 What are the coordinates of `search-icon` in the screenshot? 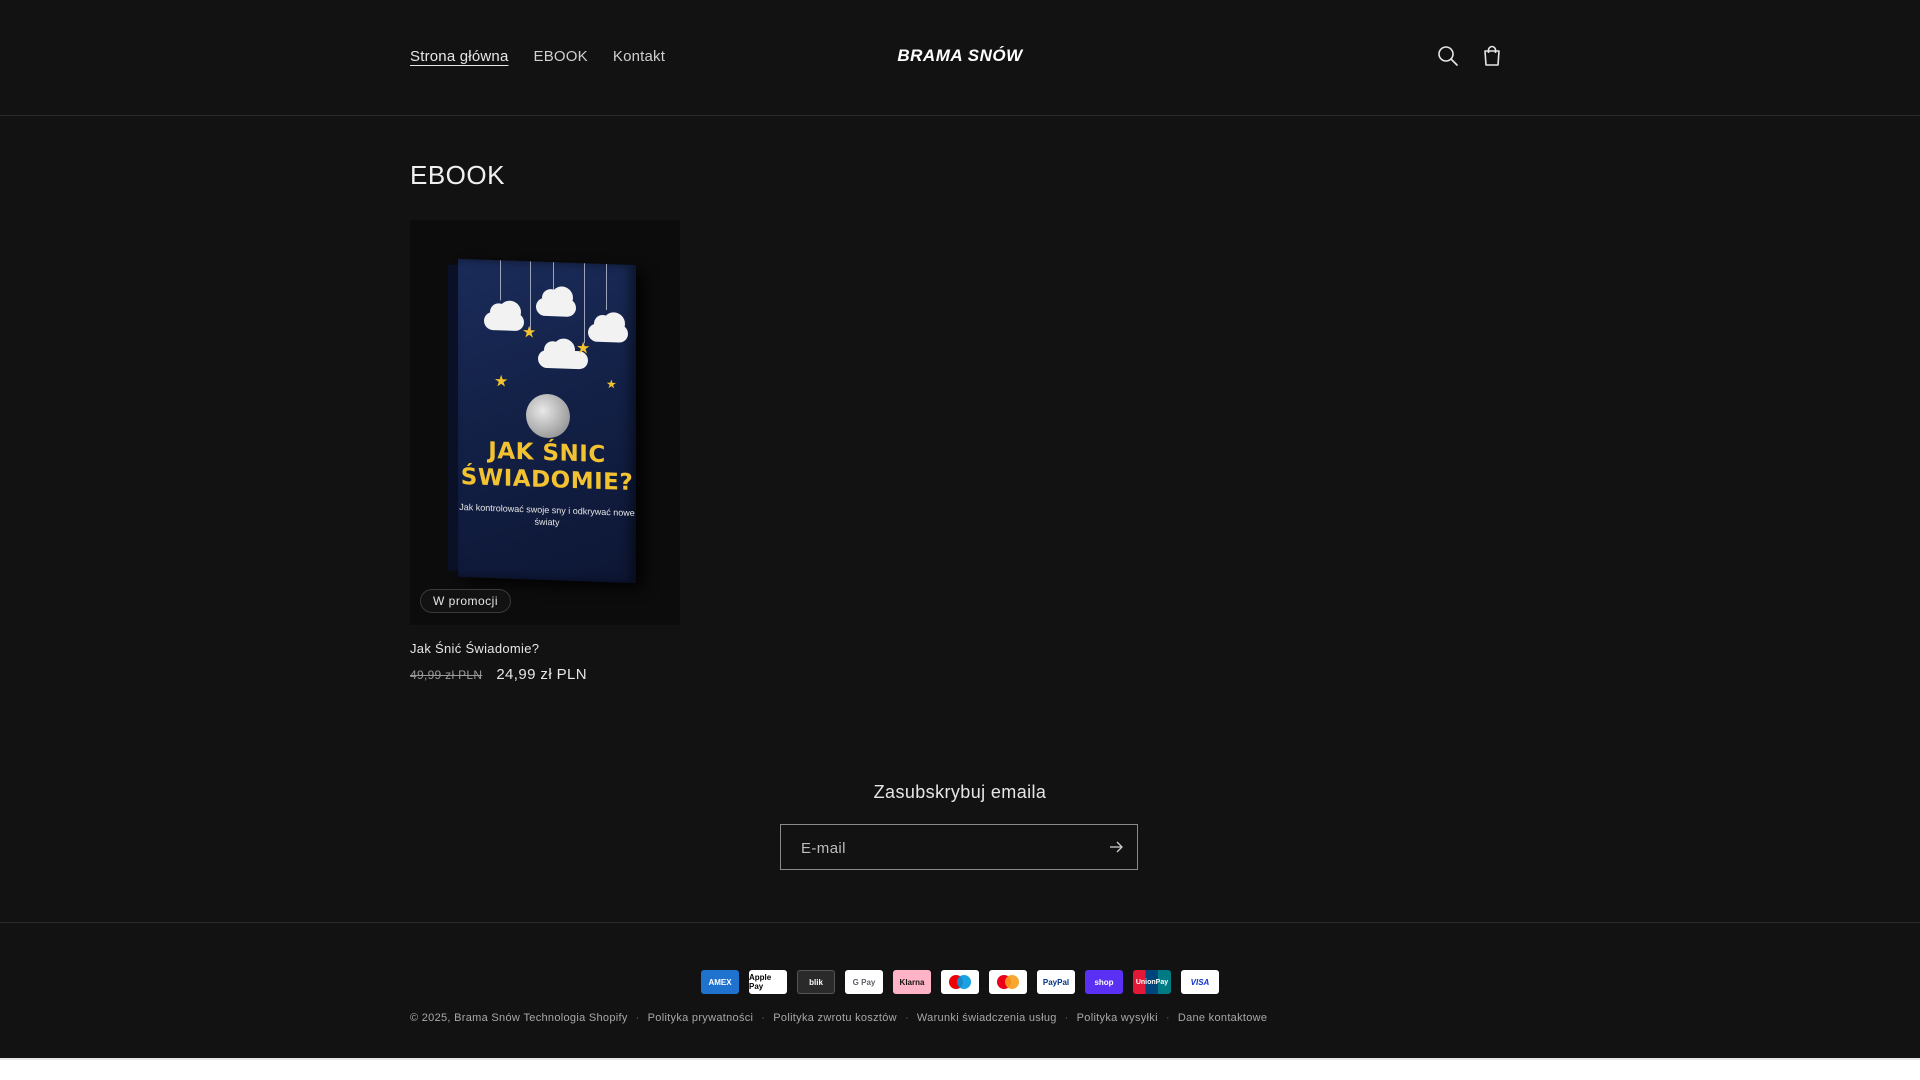 It's located at (1448, 56).